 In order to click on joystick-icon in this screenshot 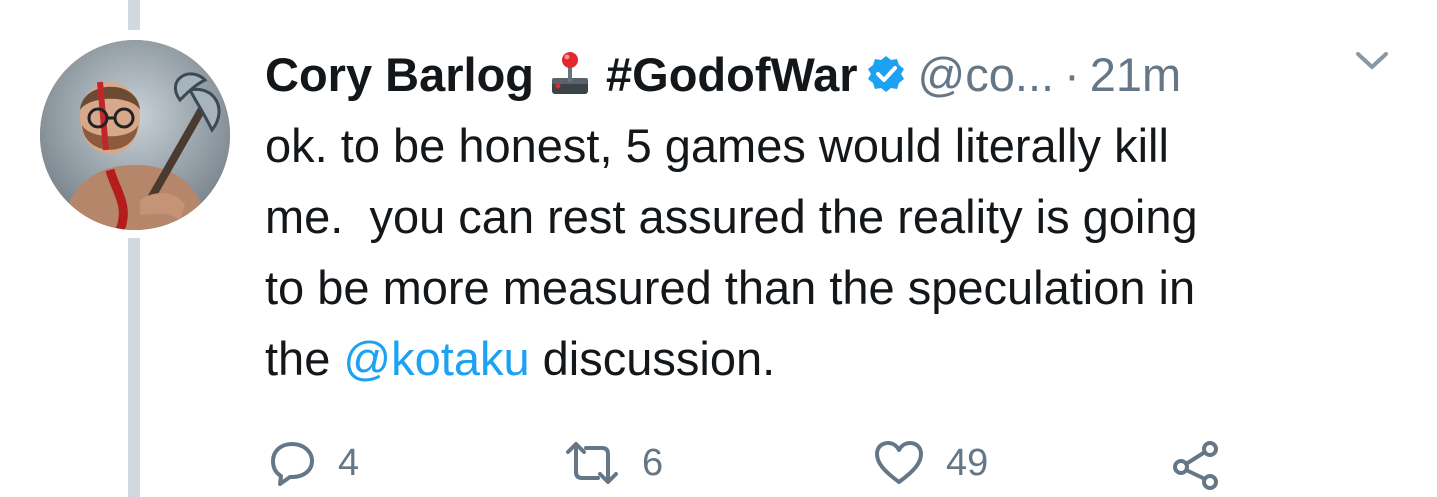, I will do `click(570, 74)`.